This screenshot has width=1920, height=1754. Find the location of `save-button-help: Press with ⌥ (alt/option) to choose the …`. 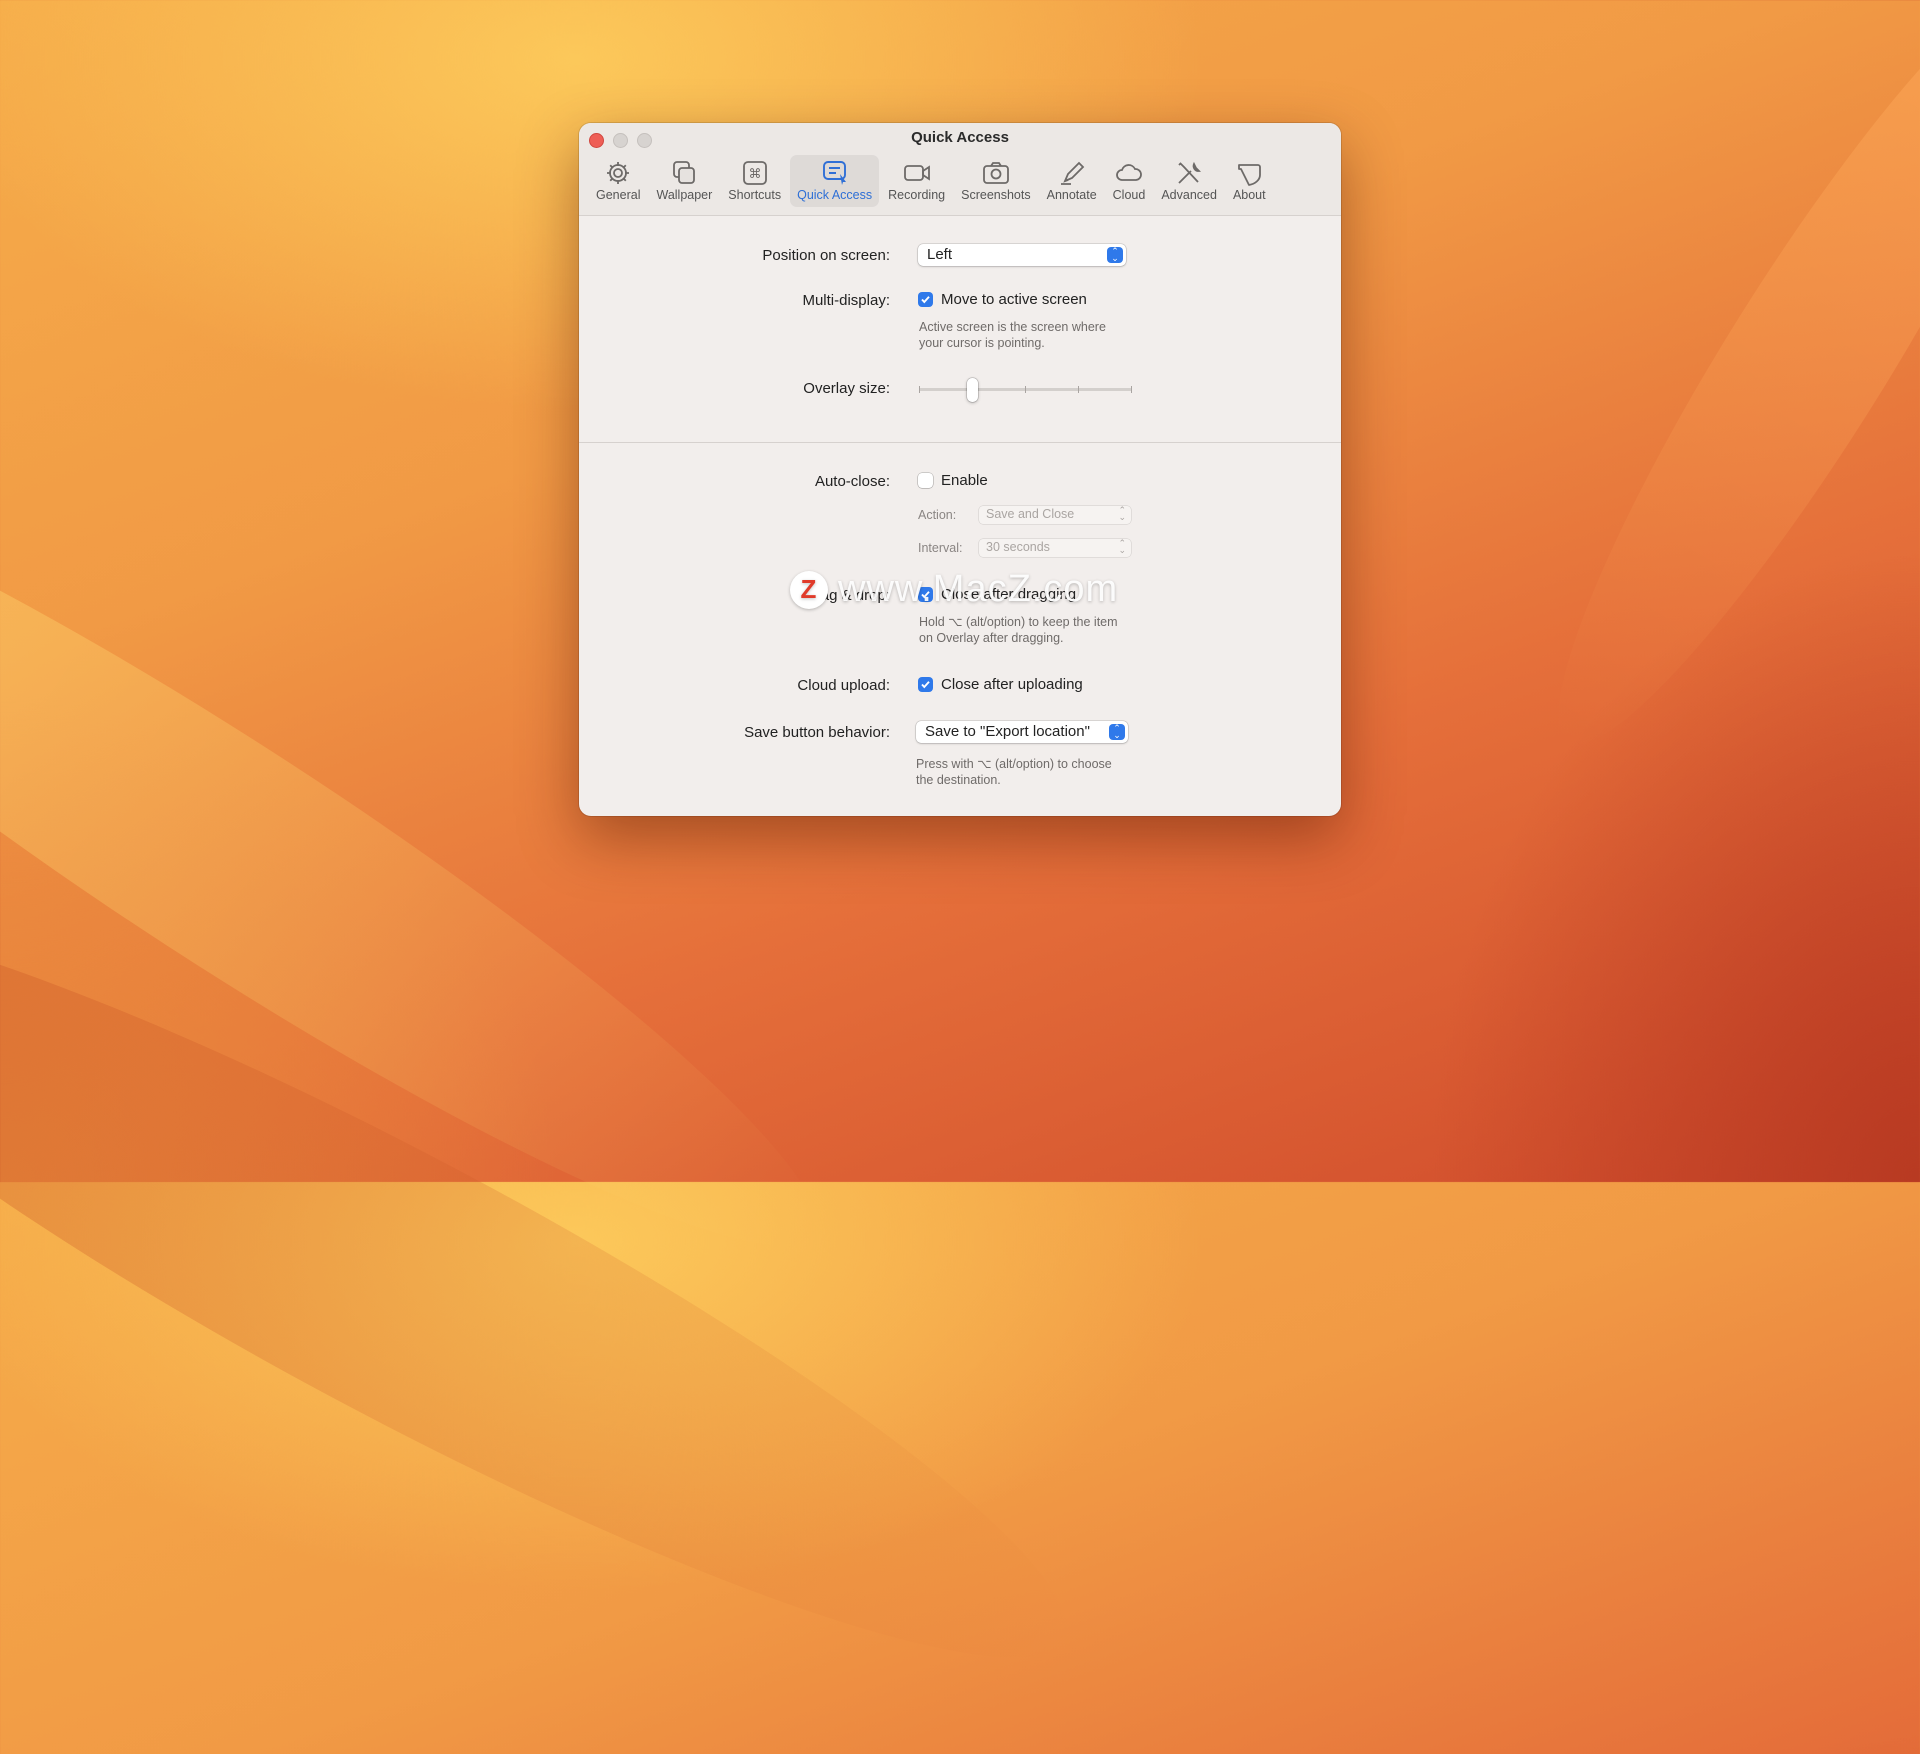

save-button-help: Press with ⌥ (alt/option) to choose the … is located at coordinates (1031, 772).